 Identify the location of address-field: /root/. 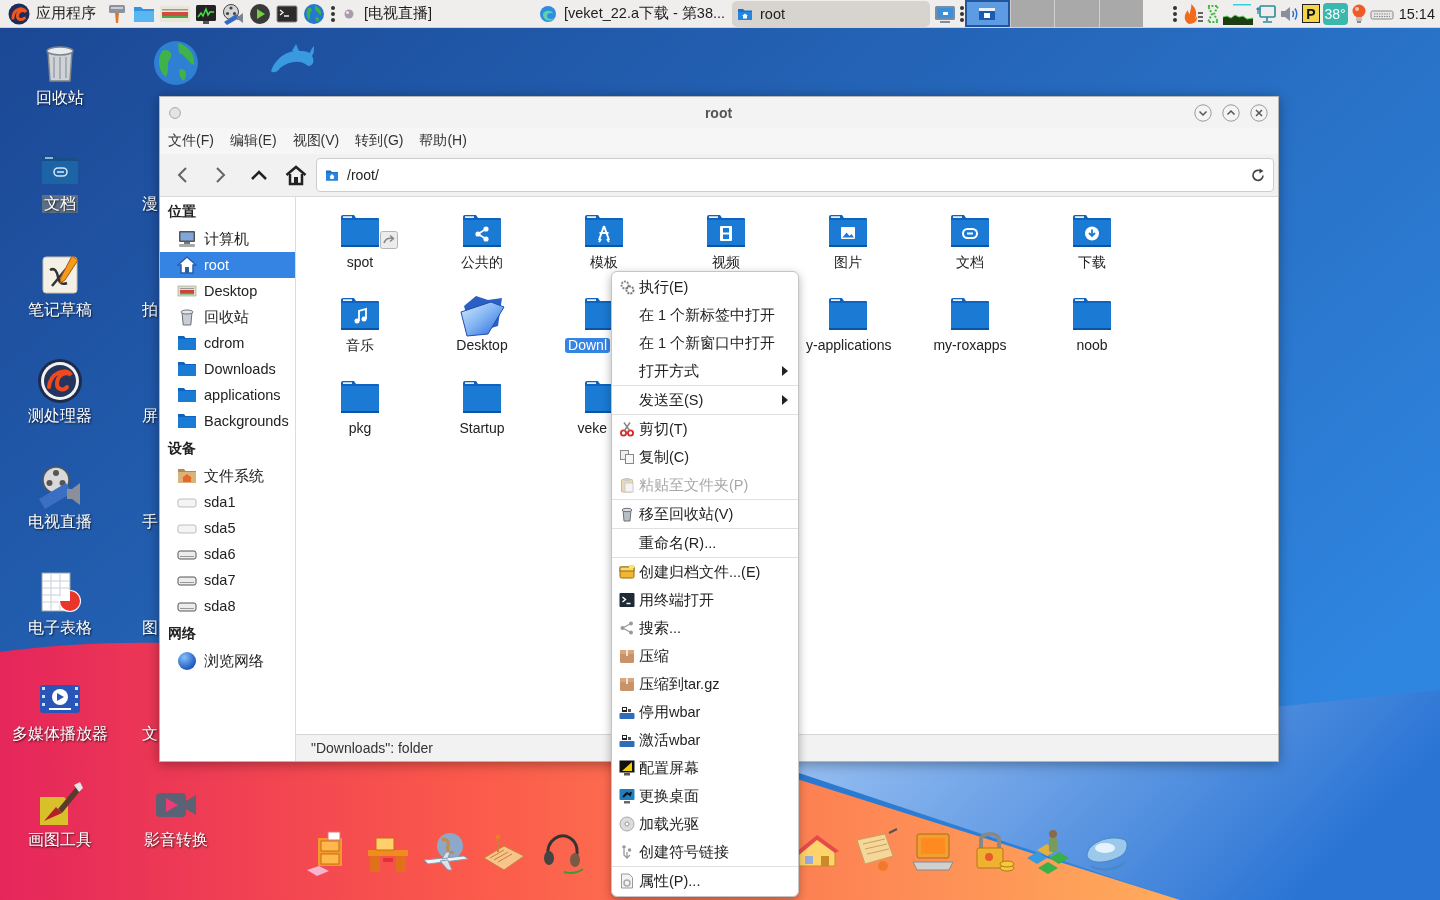
(795, 175).